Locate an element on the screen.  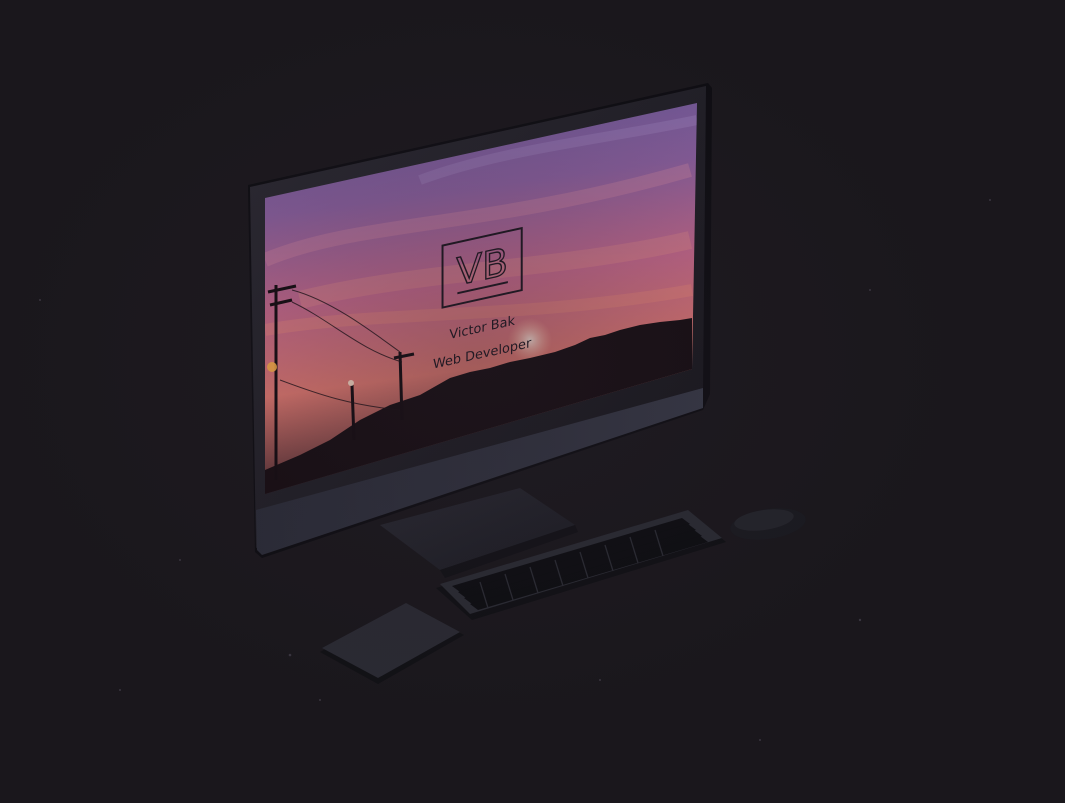
street-light-icon is located at coordinates (272, 367).